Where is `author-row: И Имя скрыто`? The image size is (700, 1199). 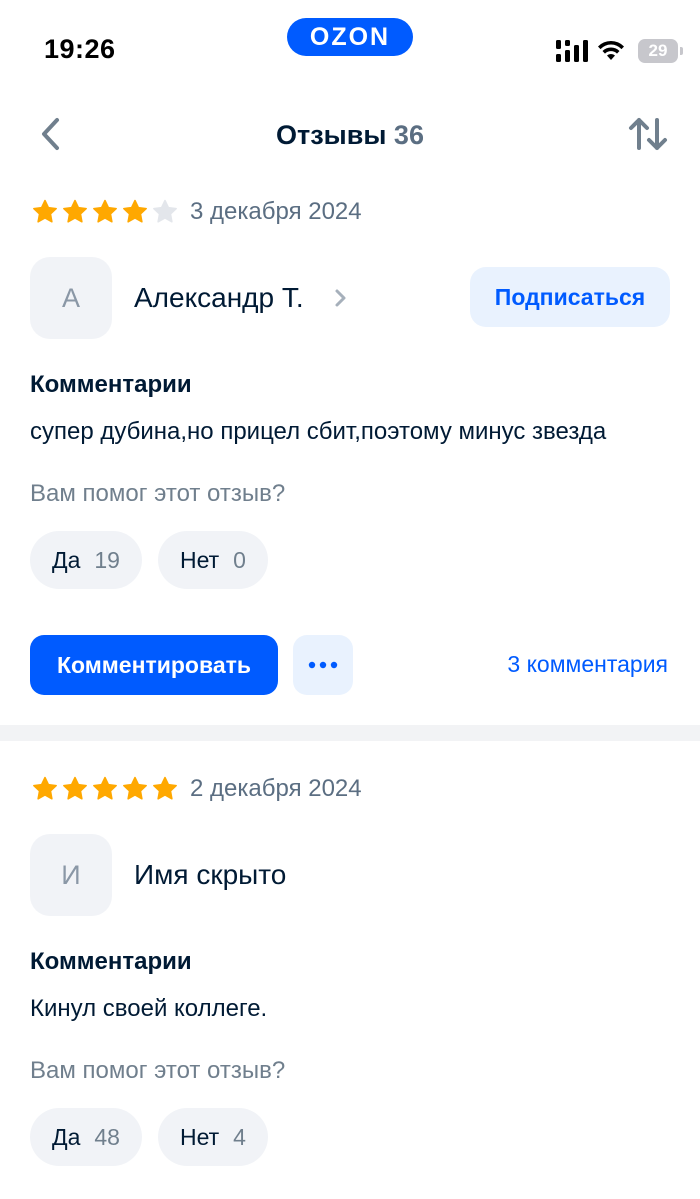
author-row: И Имя скрыто is located at coordinates (350, 875).